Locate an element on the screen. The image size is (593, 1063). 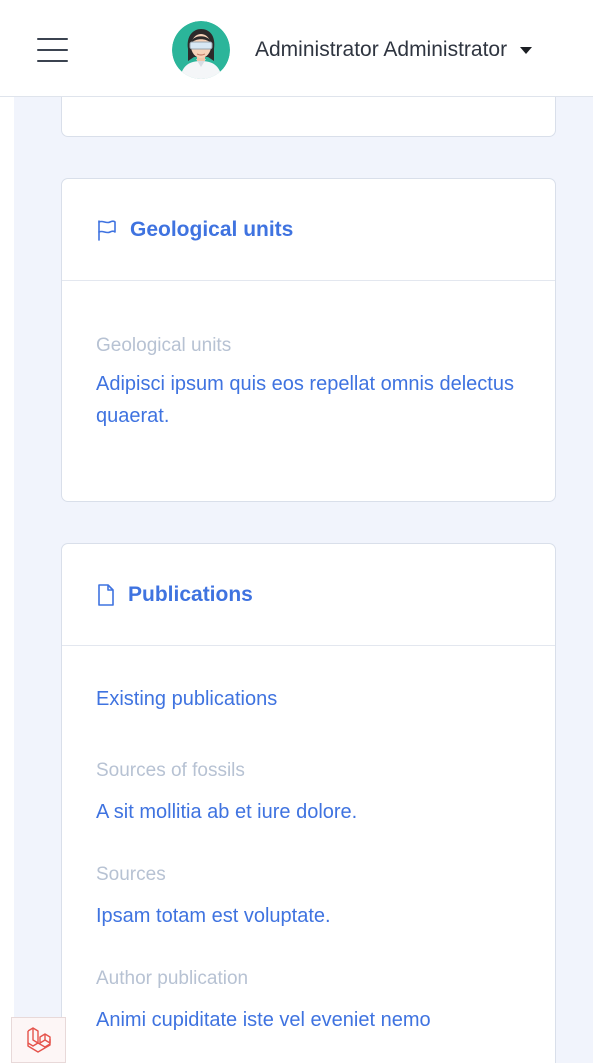
field-label: Sources is located at coordinates (131, 874).